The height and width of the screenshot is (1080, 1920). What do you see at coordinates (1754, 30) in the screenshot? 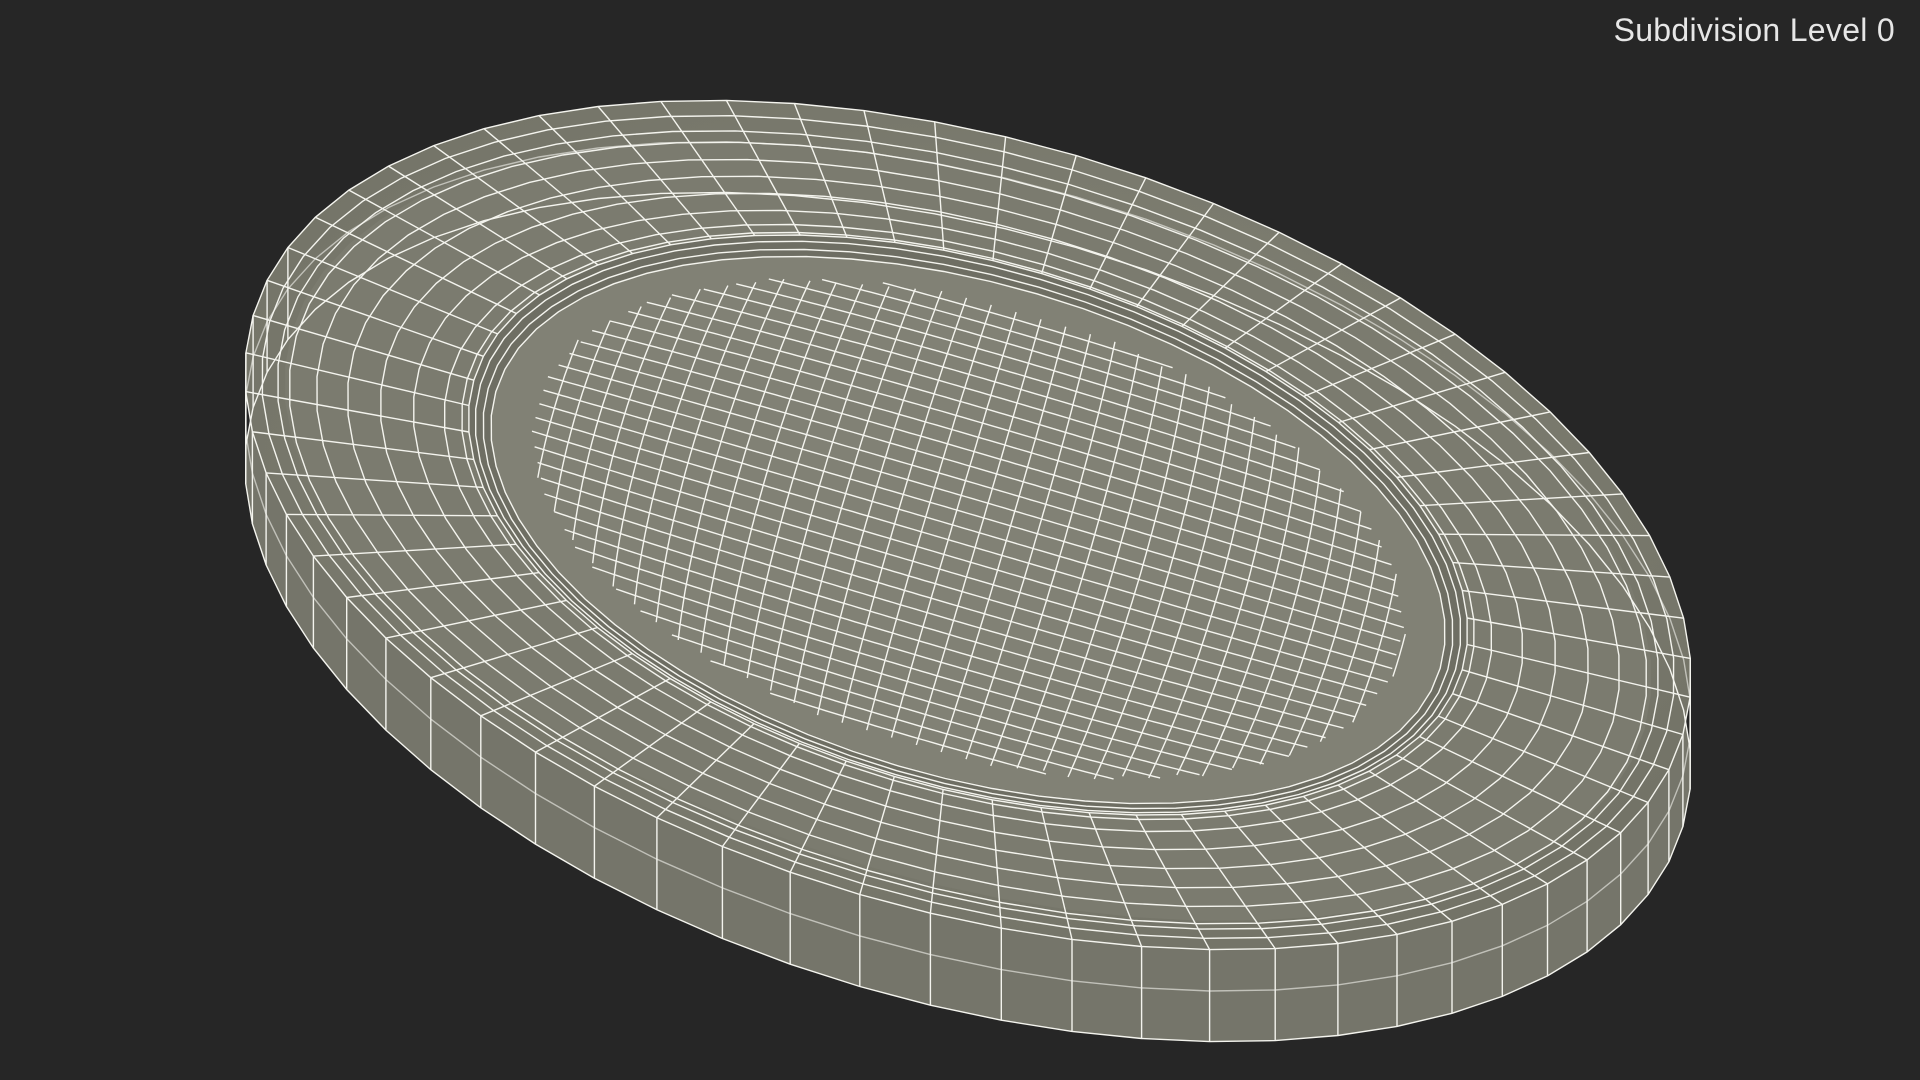
I see `subdivision-level-label: Subdivision Level 0` at bounding box center [1754, 30].